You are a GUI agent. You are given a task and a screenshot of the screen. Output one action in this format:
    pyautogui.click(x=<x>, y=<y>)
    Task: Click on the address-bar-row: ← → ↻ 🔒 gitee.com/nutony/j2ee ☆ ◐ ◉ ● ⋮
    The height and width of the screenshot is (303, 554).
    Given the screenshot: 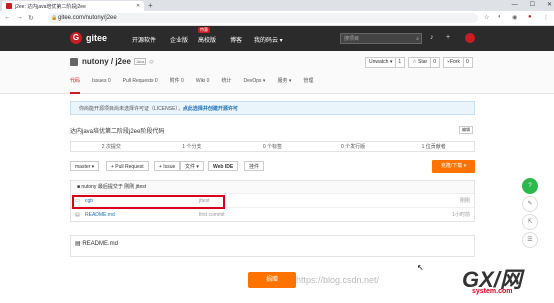 What is the action you would take?
    pyautogui.click(x=277, y=18)
    